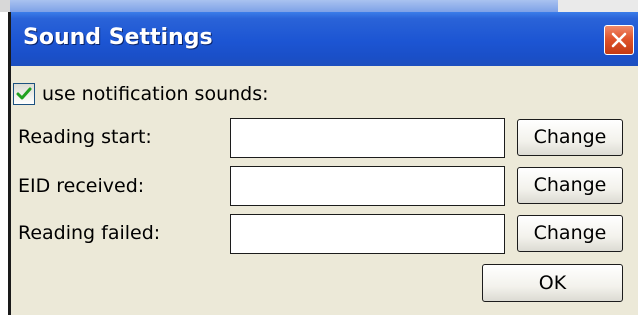  What do you see at coordinates (367, 234) in the screenshot?
I see `reading-failed-input` at bounding box center [367, 234].